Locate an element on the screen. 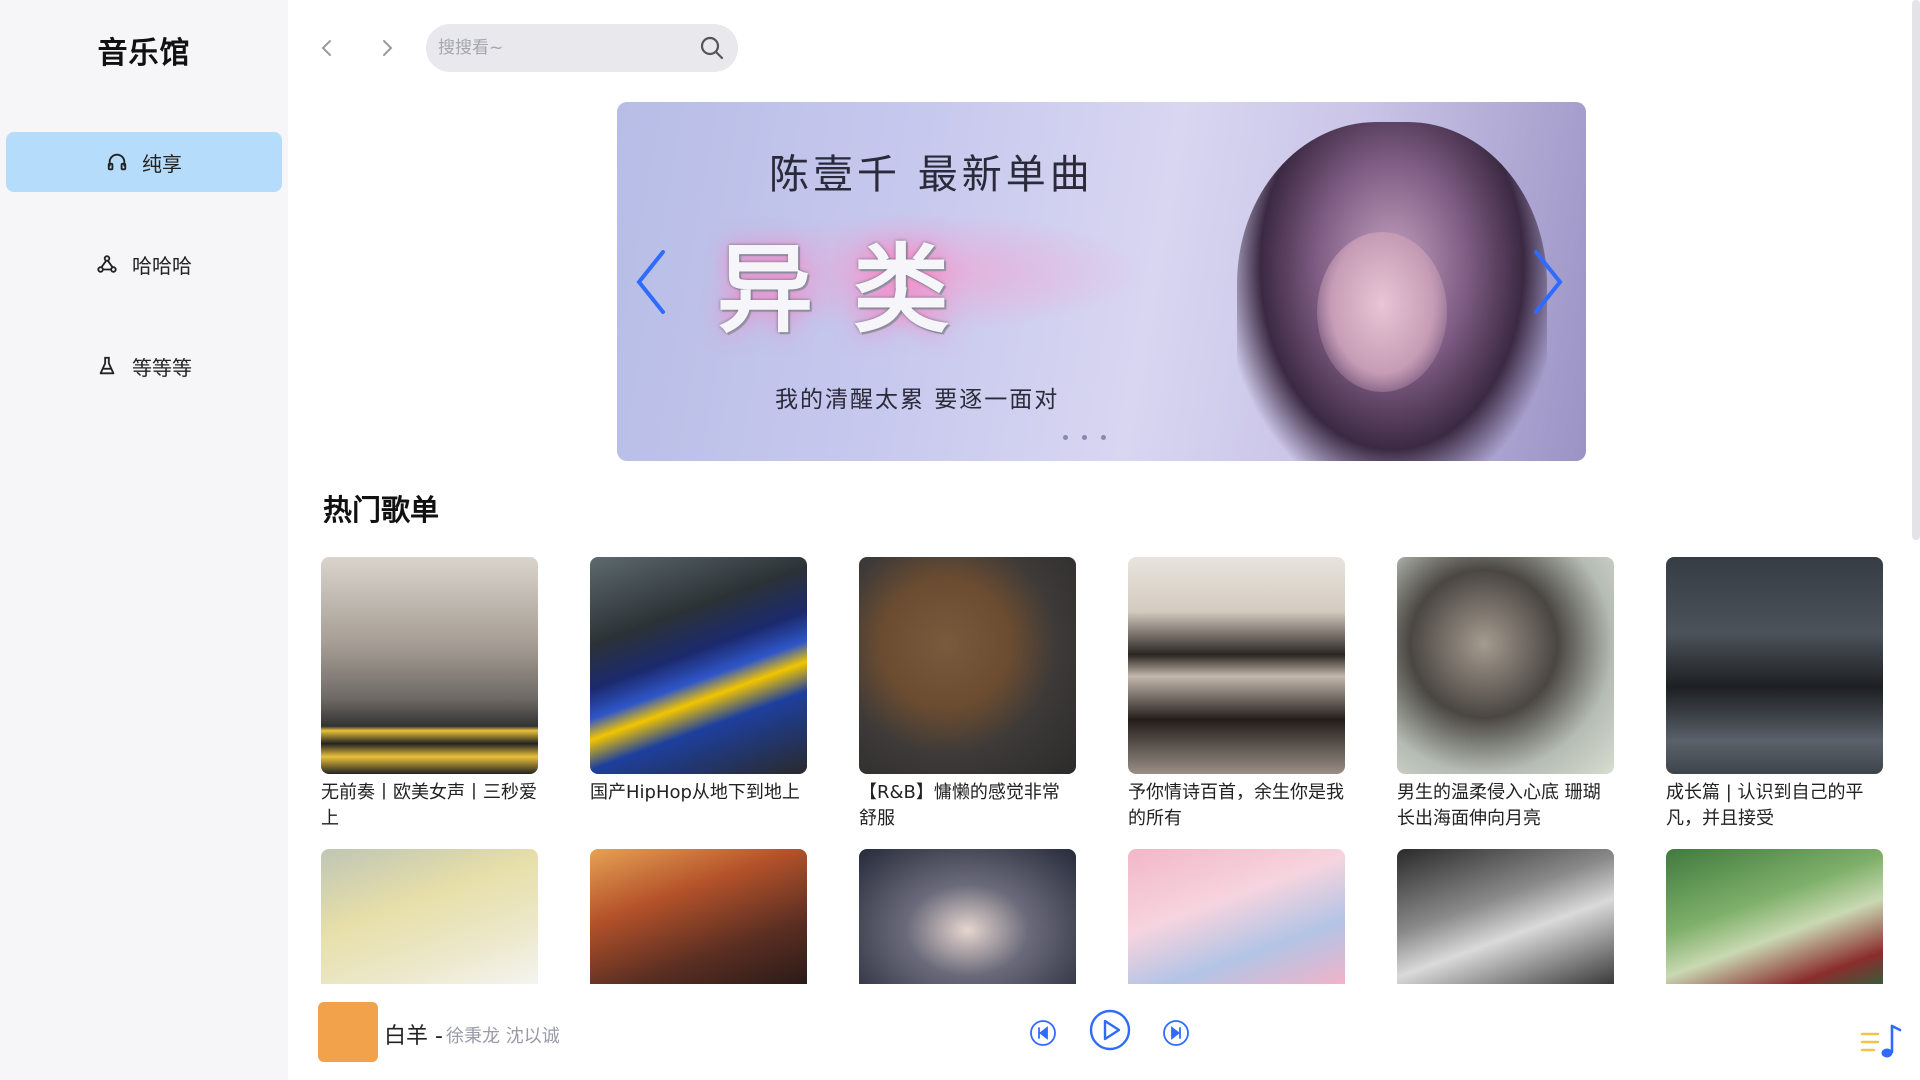  playlist-queue-button is located at coordinates (1881, 1041).